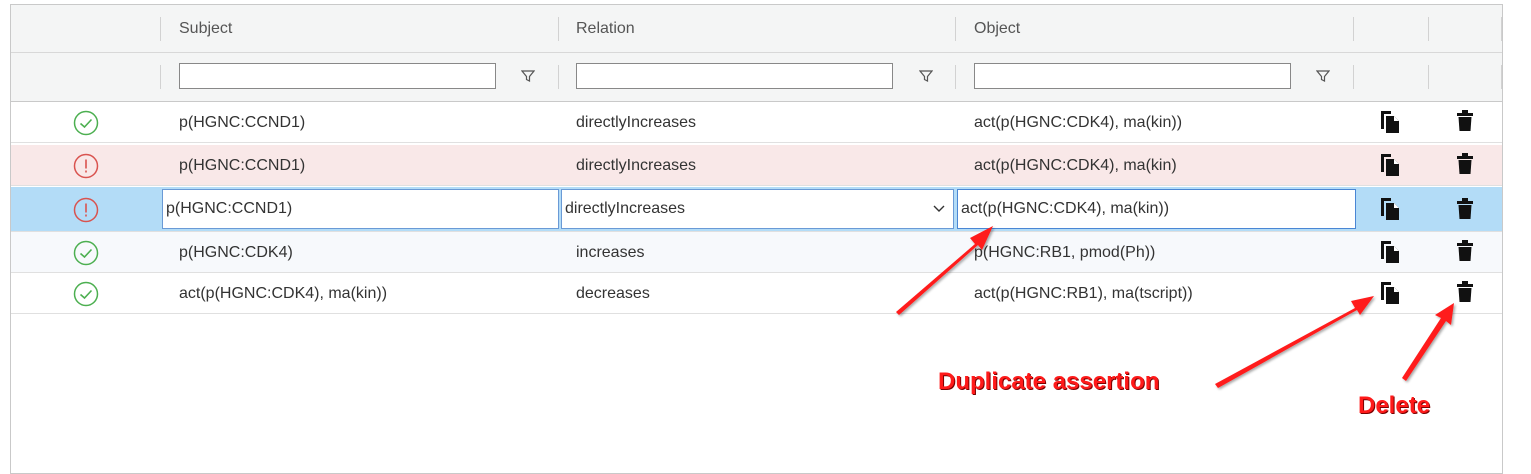 The image size is (1531, 474). I want to click on header-row: Subject Relation Object, so click(756, 29).